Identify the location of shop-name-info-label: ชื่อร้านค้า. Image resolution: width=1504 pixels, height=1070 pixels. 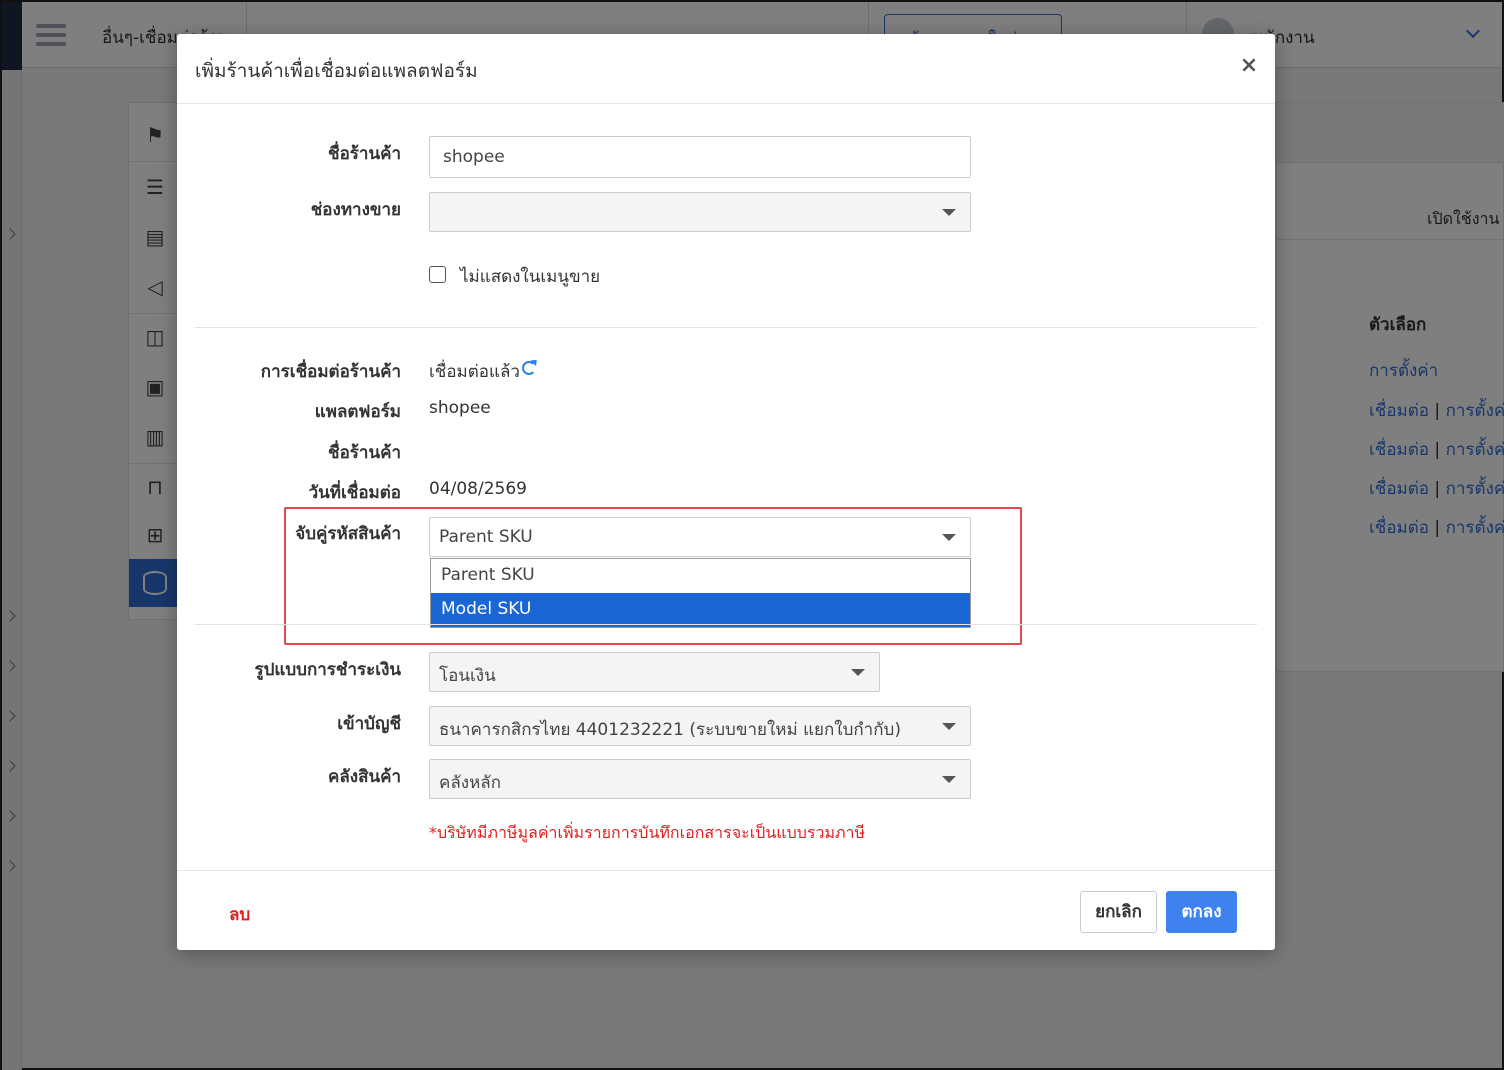
(364, 453).